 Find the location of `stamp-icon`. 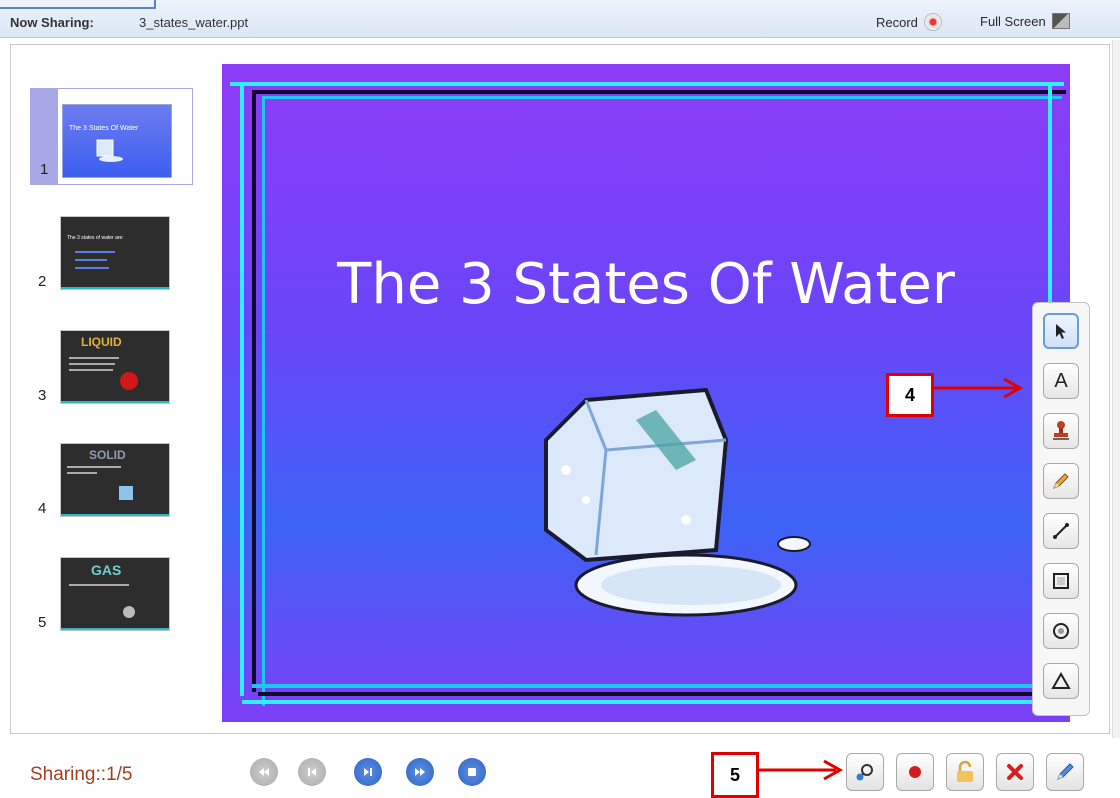

stamp-icon is located at coordinates (1061, 430).